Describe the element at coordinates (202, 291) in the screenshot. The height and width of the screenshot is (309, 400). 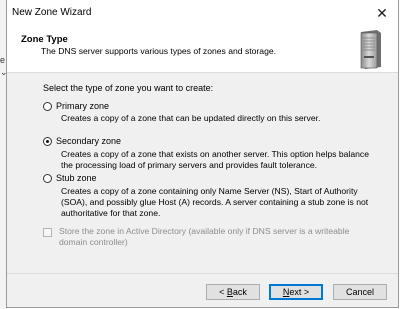
I see `wizard-footer: < Back Next > Cancel` at that location.